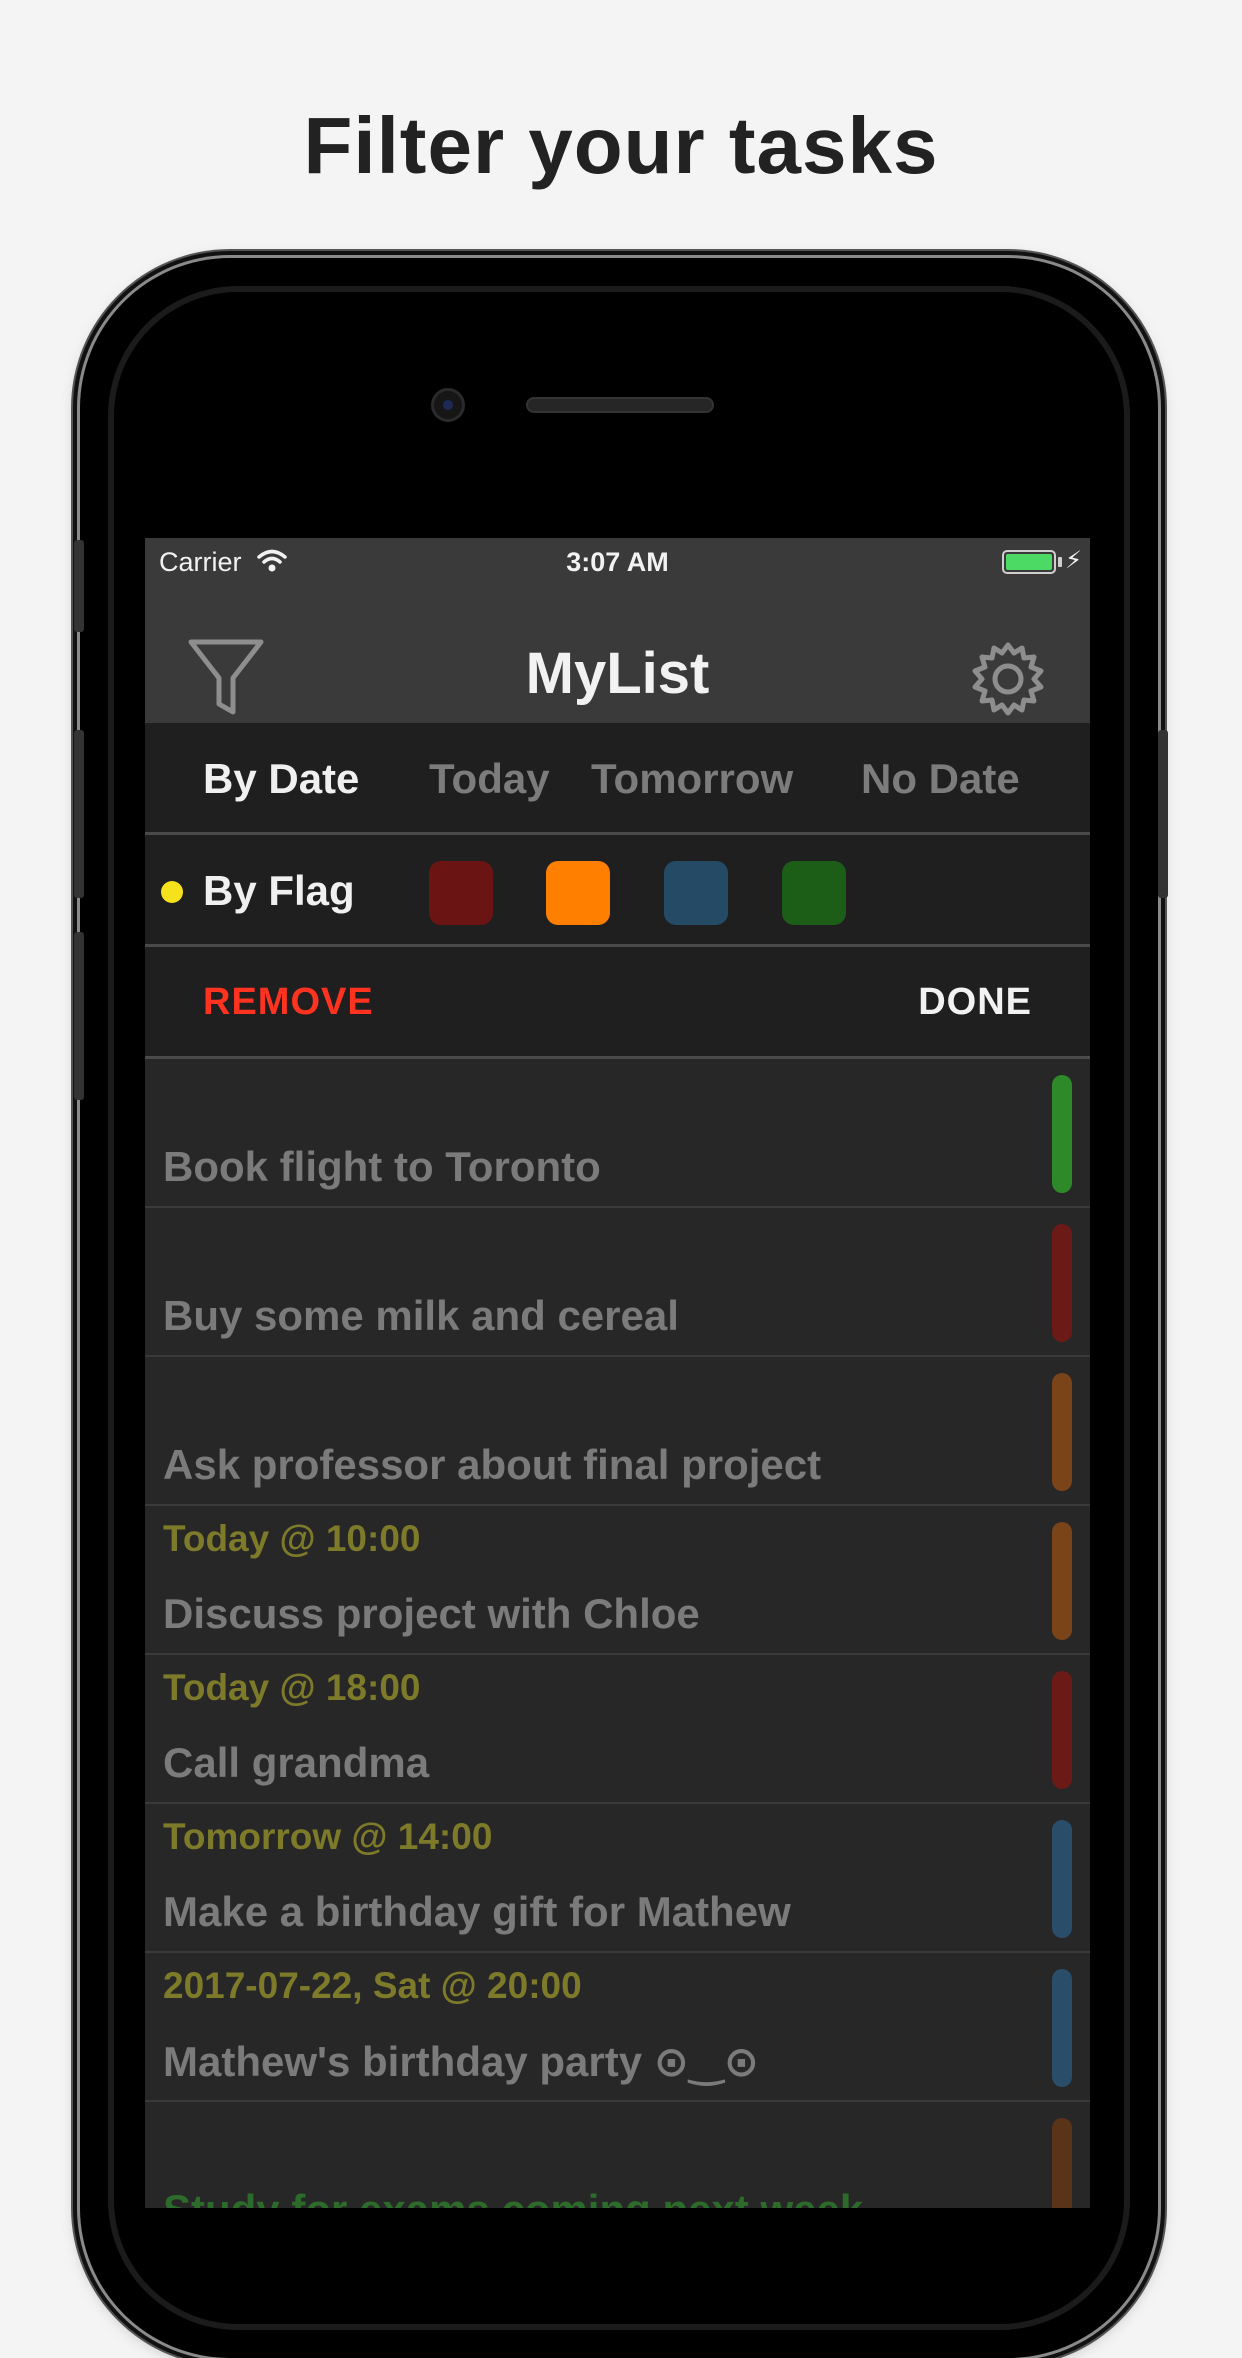 The image size is (1242, 2358). What do you see at coordinates (975, 1002) in the screenshot?
I see `done-button: DONE` at bounding box center [975, 1002].